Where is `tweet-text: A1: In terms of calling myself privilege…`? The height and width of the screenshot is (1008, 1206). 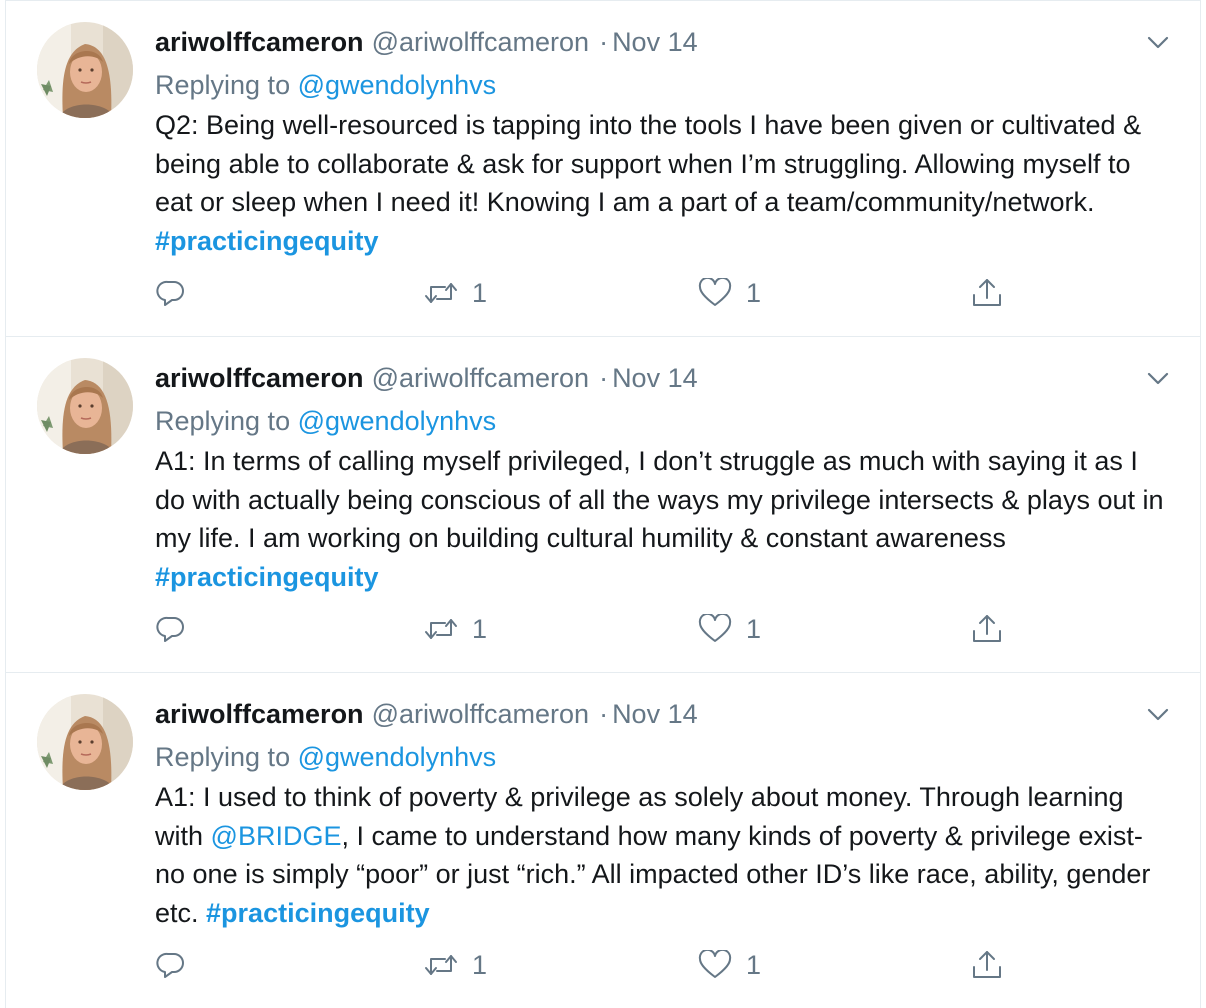 tweet-text: A1: In terms of calling myself privilege… is located at coordinates (665, 519).